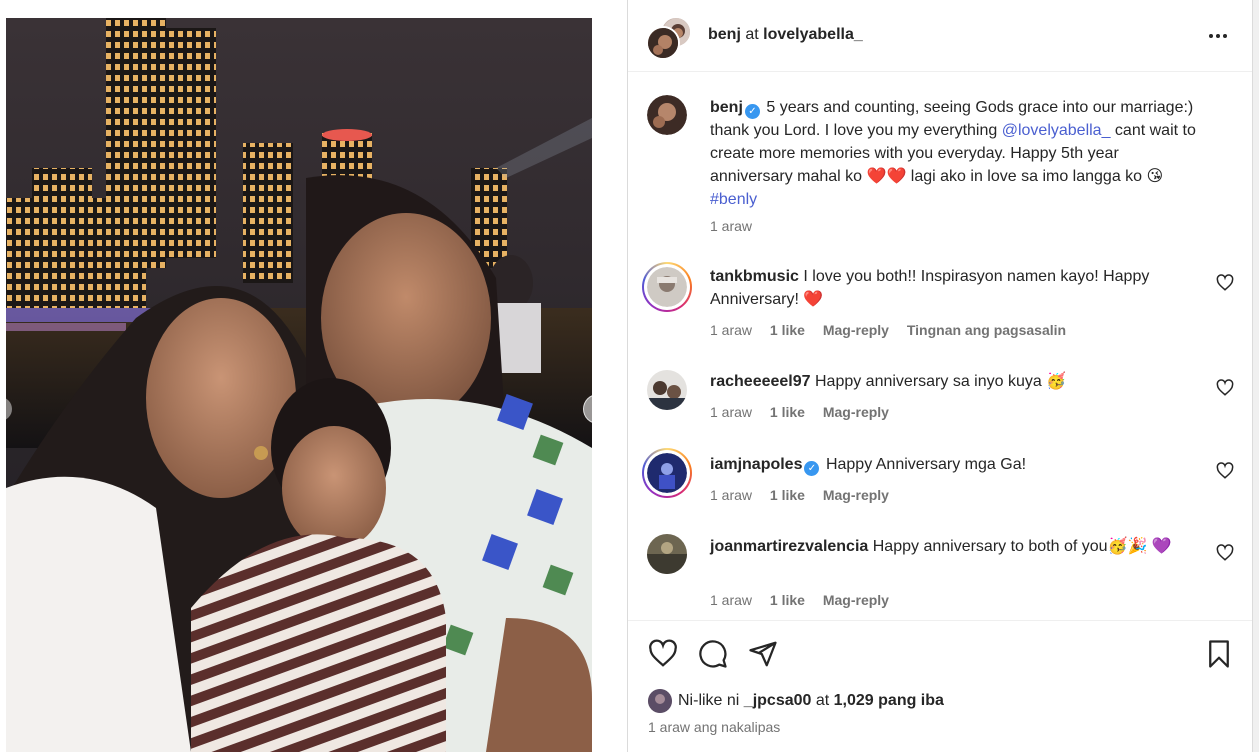 Image resolution: width=1259 pixels, height=752 pixels. Describe the element at coordinates (733, 199) in the screenshot. I see `caption-hashtag-link: #benly` at that location.